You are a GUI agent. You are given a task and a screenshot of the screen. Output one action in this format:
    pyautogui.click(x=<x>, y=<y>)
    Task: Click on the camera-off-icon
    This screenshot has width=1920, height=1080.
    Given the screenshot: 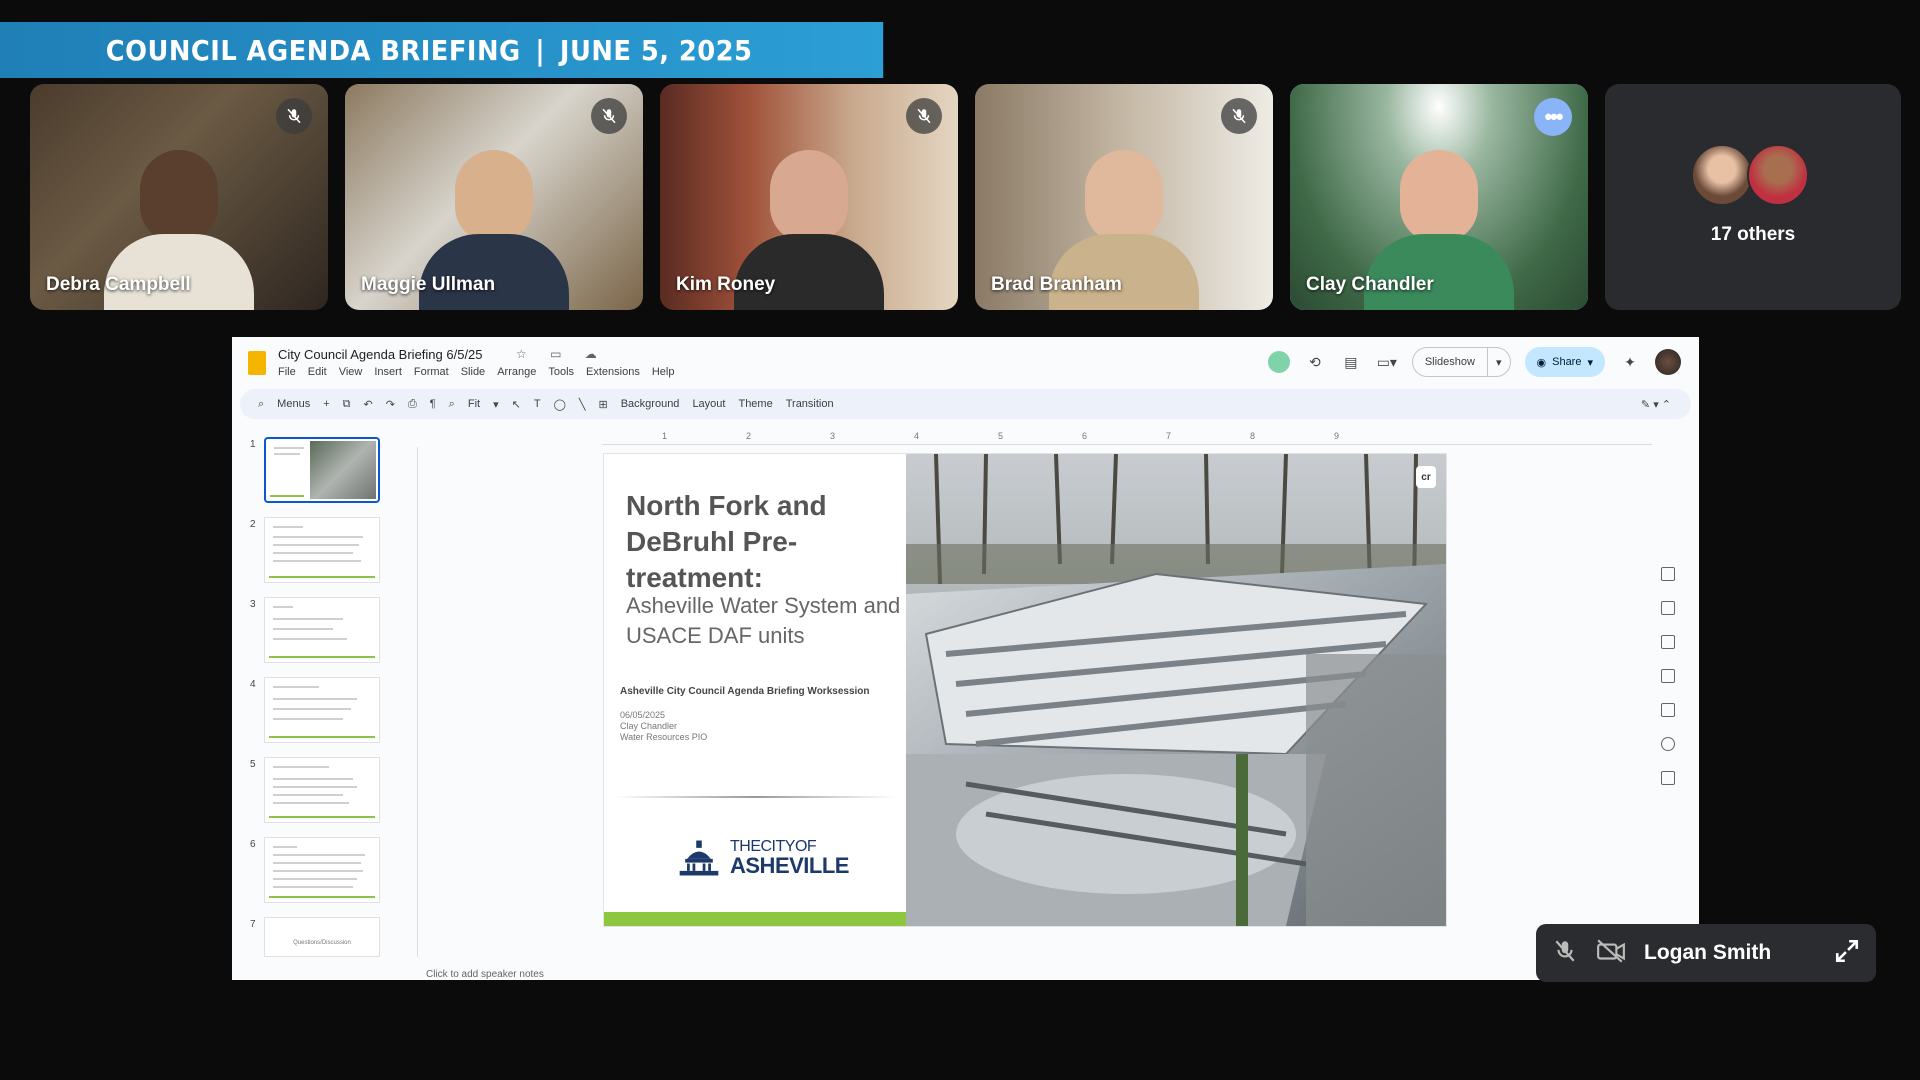 What is the action you would take?
    pyautogui.click(x=1611, y=953)
    